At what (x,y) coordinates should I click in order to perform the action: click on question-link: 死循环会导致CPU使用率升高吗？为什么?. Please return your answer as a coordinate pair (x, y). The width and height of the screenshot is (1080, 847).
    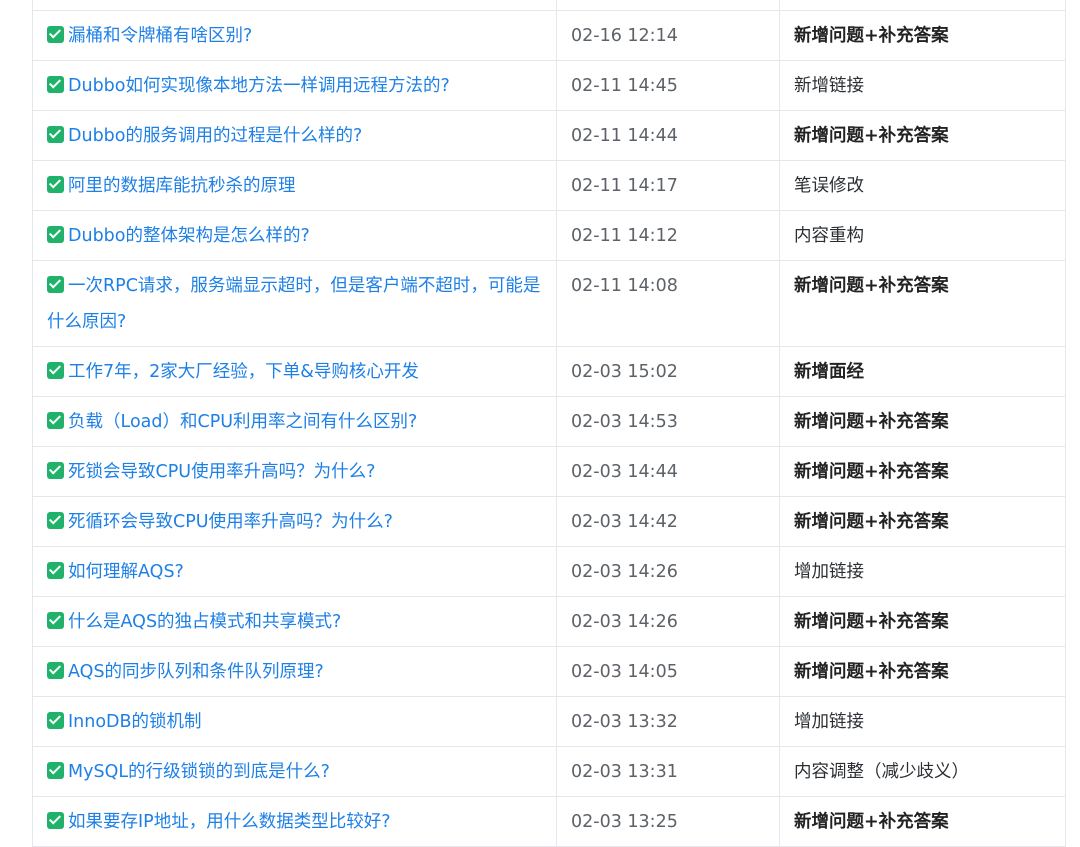
    Looking at the image, I should click on (230, 522).